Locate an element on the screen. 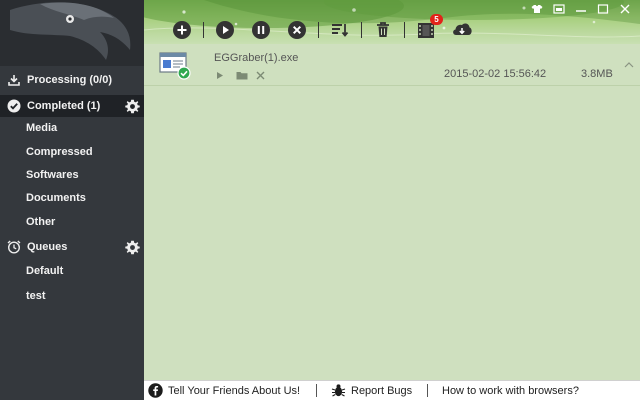 The image size is (640, 400). remove-item-button is located at coordinates (266, 75).